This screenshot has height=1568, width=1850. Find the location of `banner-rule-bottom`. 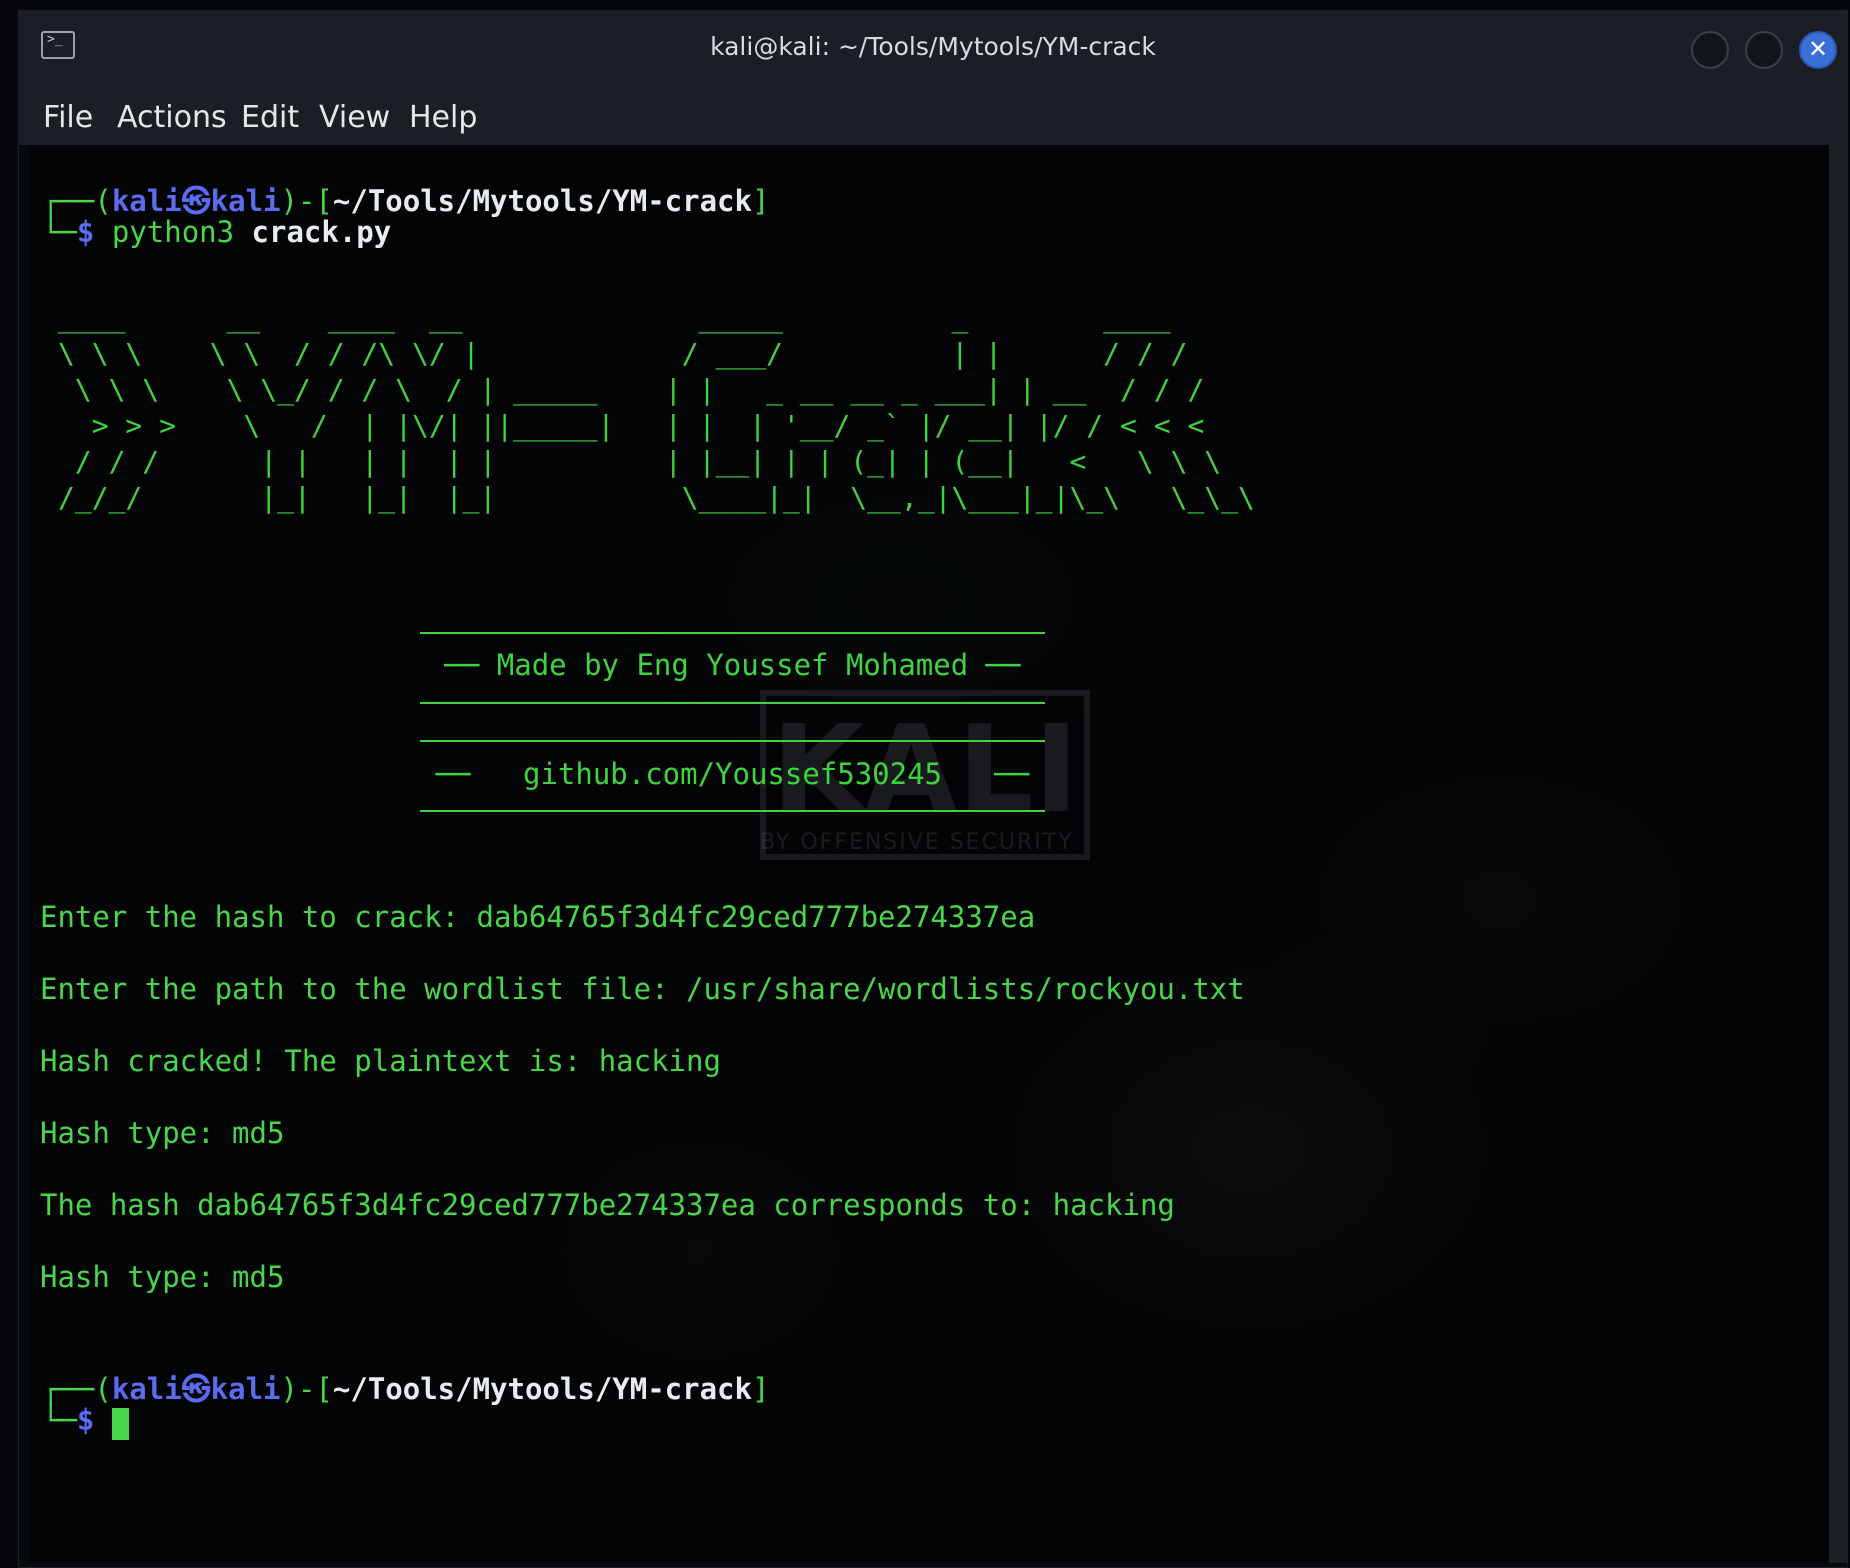

banner-rule-bottom is located at coordinates (732, 811).